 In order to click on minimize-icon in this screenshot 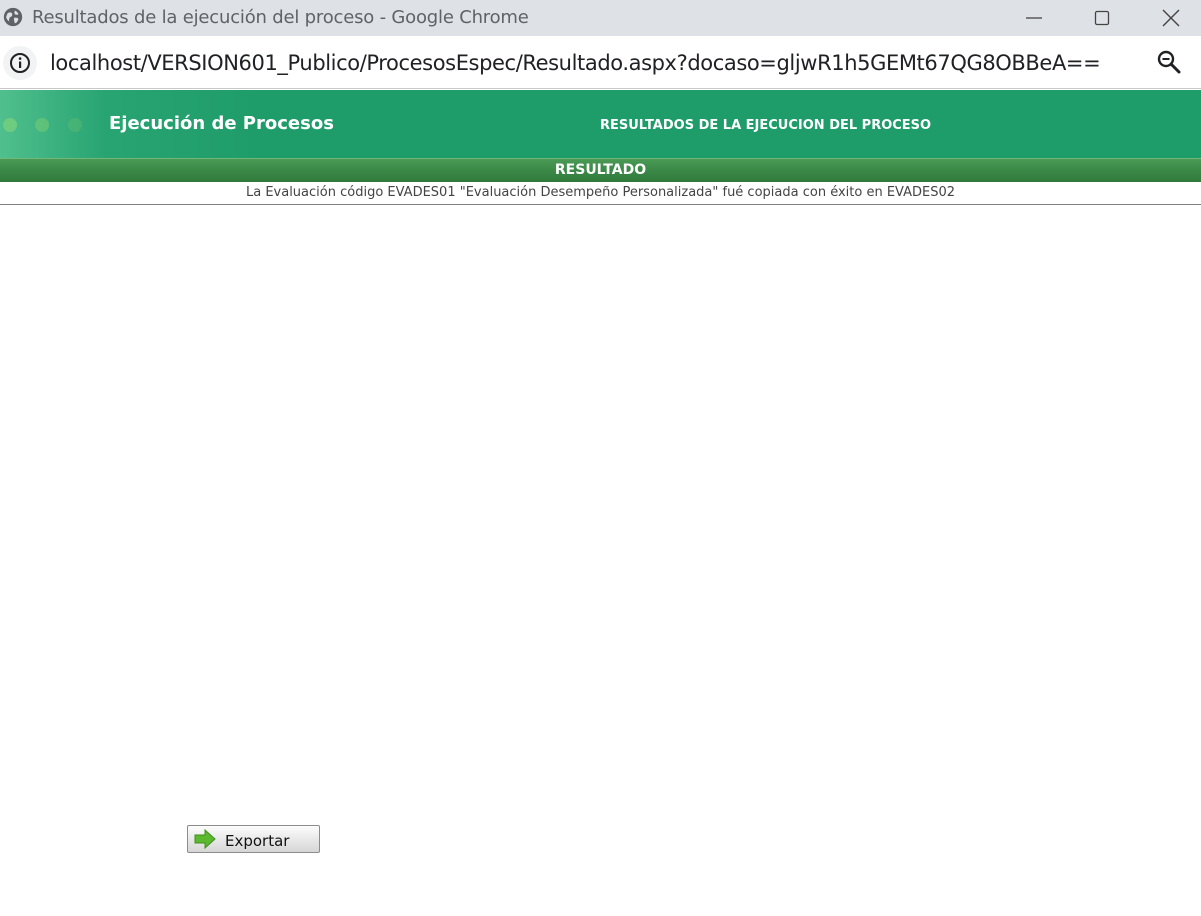, I will do `click(1034, 18)`.